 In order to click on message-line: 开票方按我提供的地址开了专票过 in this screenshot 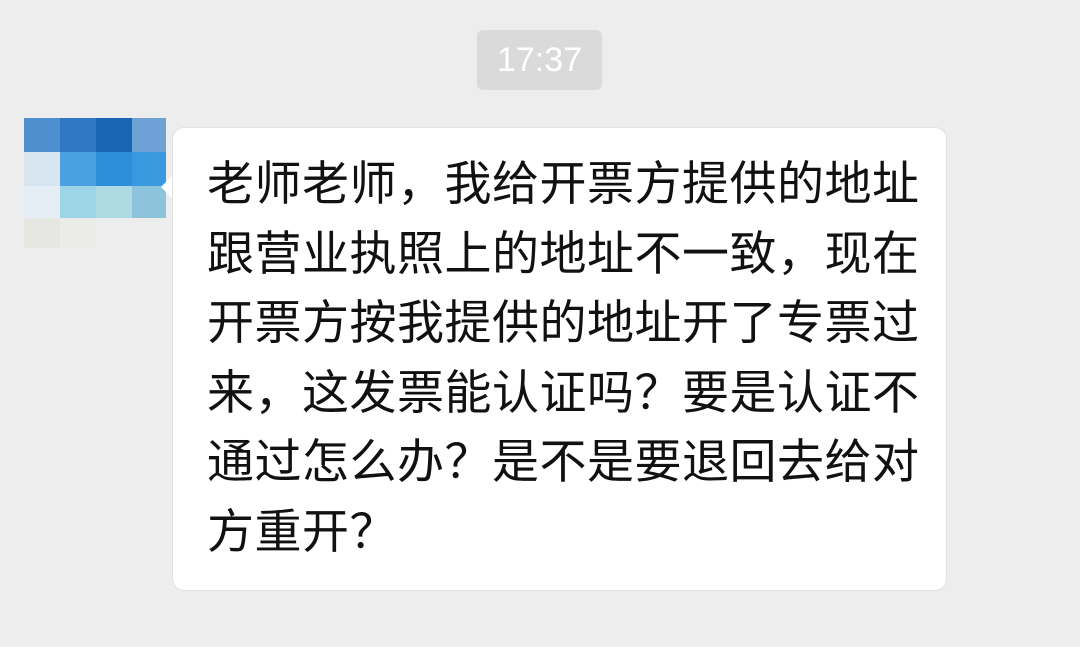, I will do `click(563, 323)`.